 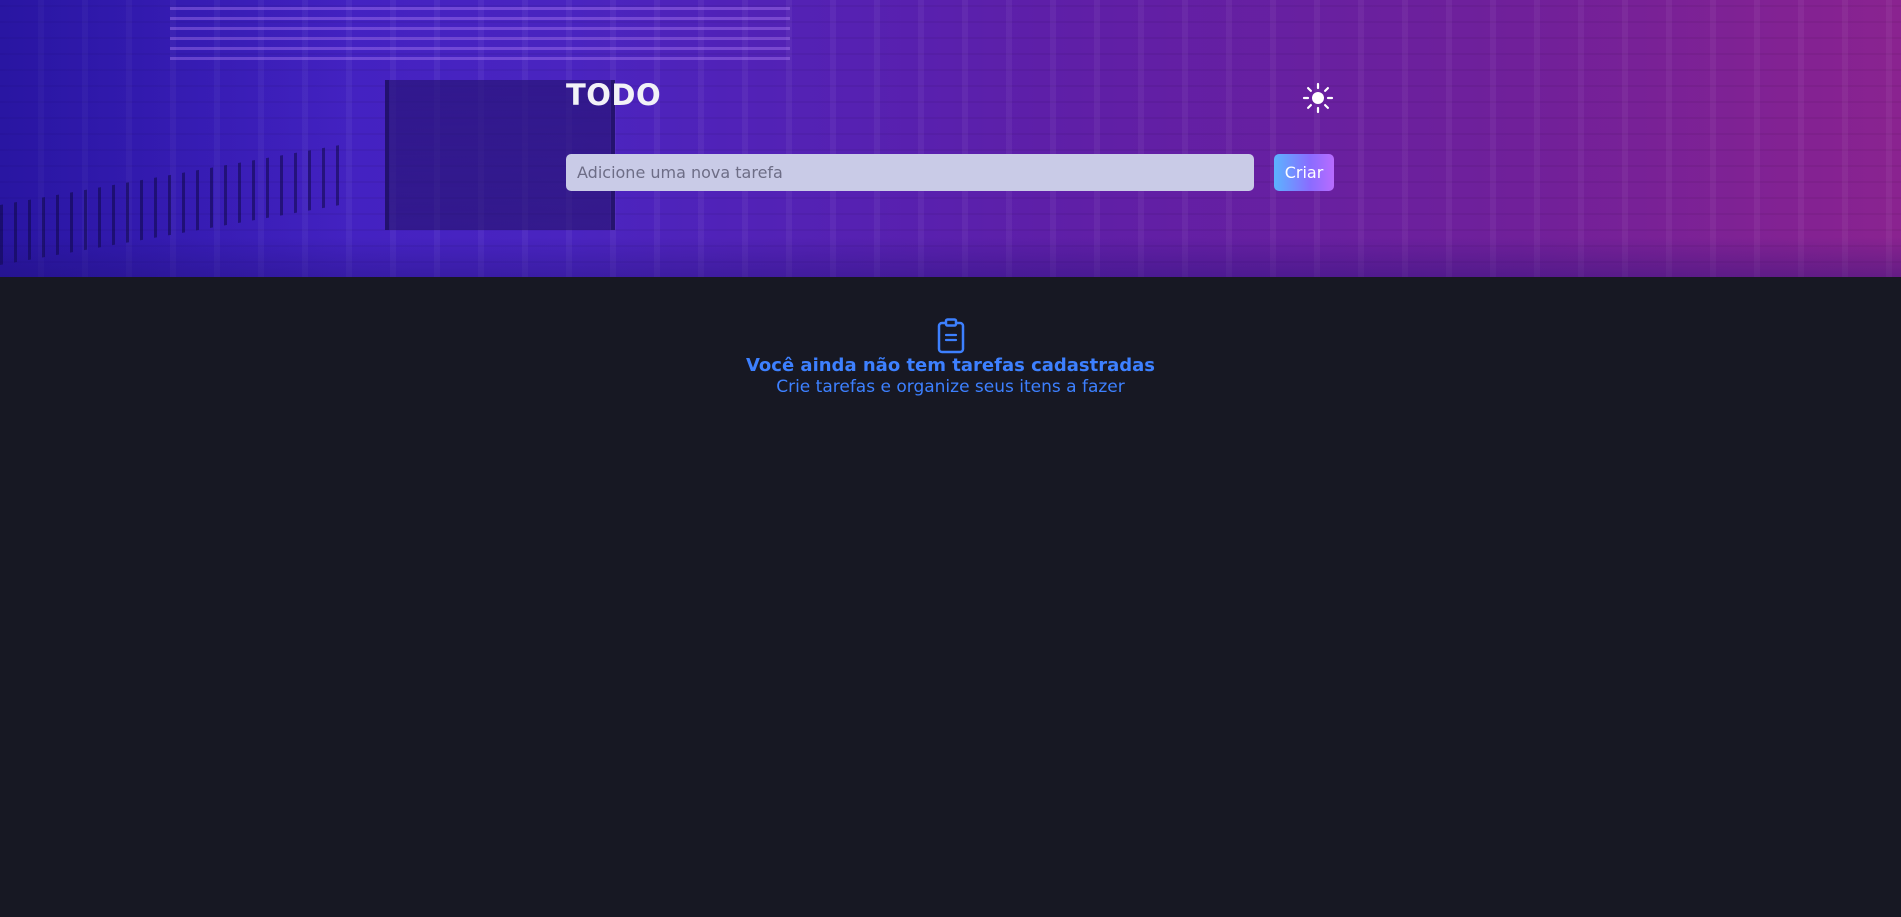 What do you see at coordinates (950, 336) in the screenshot?
I see `clipboard-icon` at bounding box center [950, 336].